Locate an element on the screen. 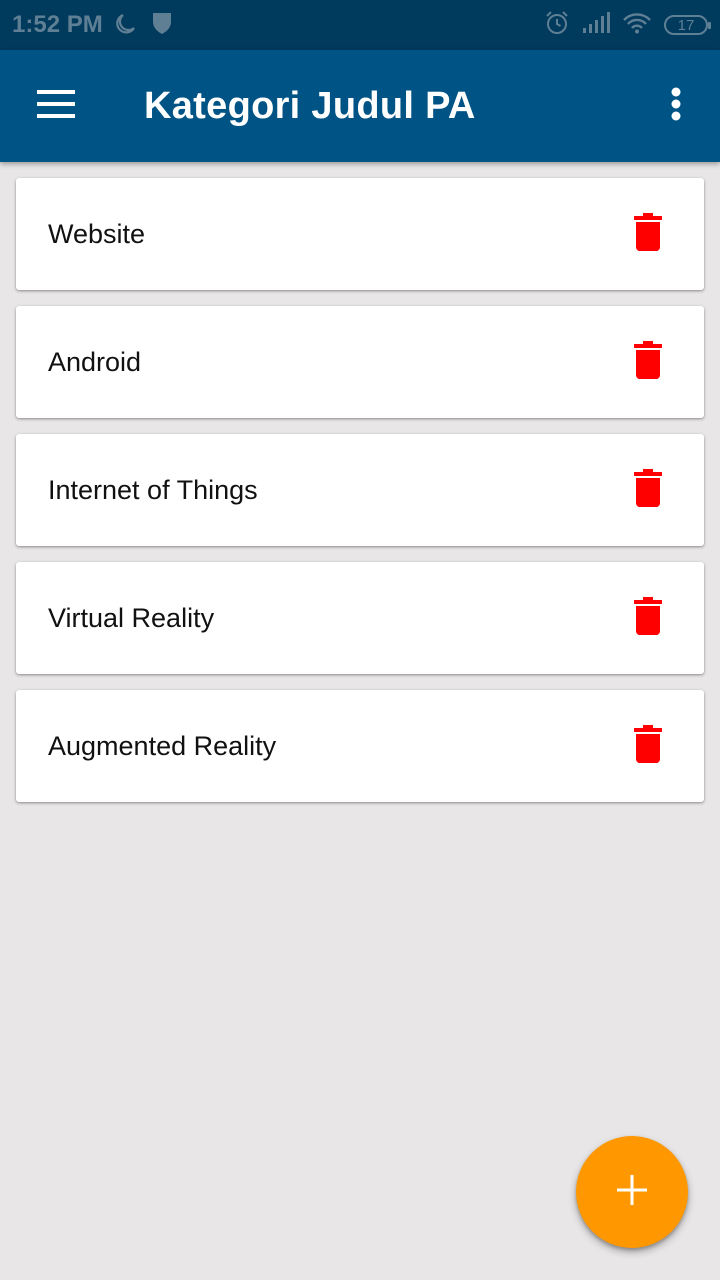 This screenshot has height=1280, width=720. battery-level: 17 is located at coordinates (686, 25).